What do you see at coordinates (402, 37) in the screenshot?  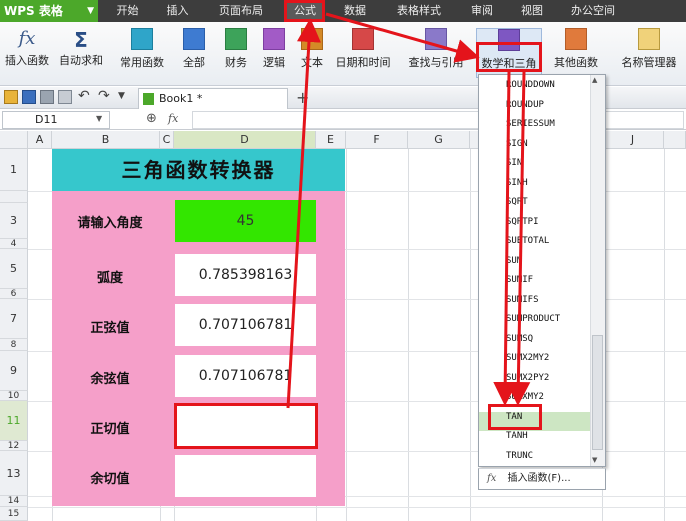 I see `arrow-to-math-trig` at bounding box center [402, 37].